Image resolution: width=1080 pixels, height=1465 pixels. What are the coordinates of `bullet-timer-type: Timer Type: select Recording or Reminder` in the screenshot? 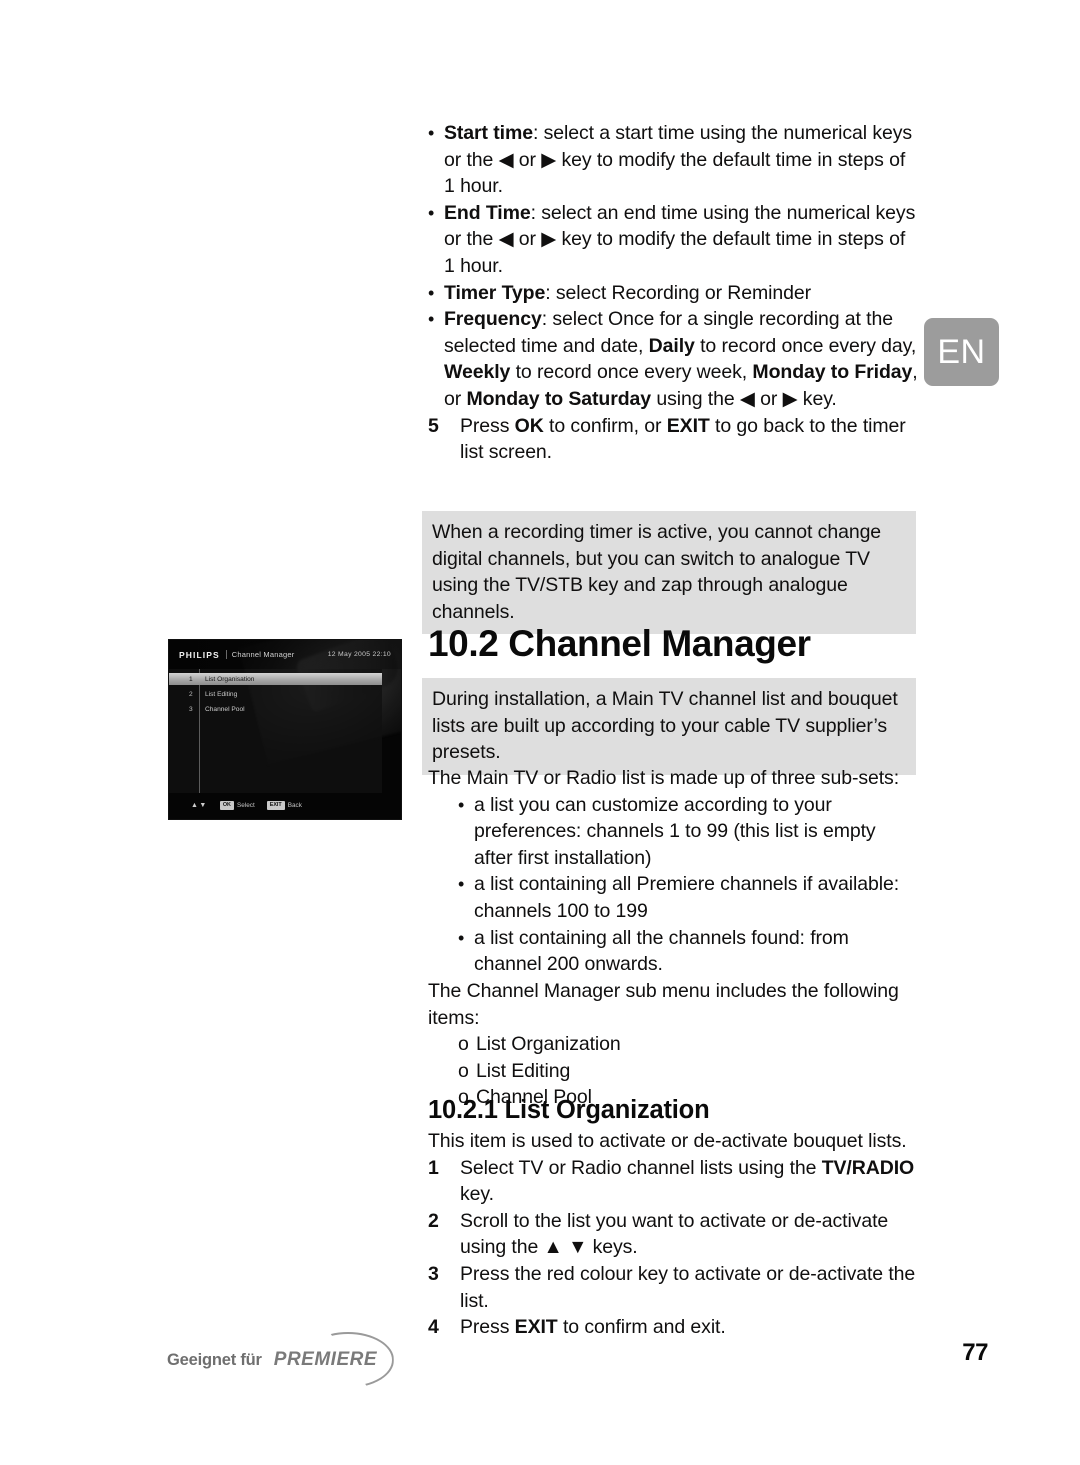 It's located at (673, 293).